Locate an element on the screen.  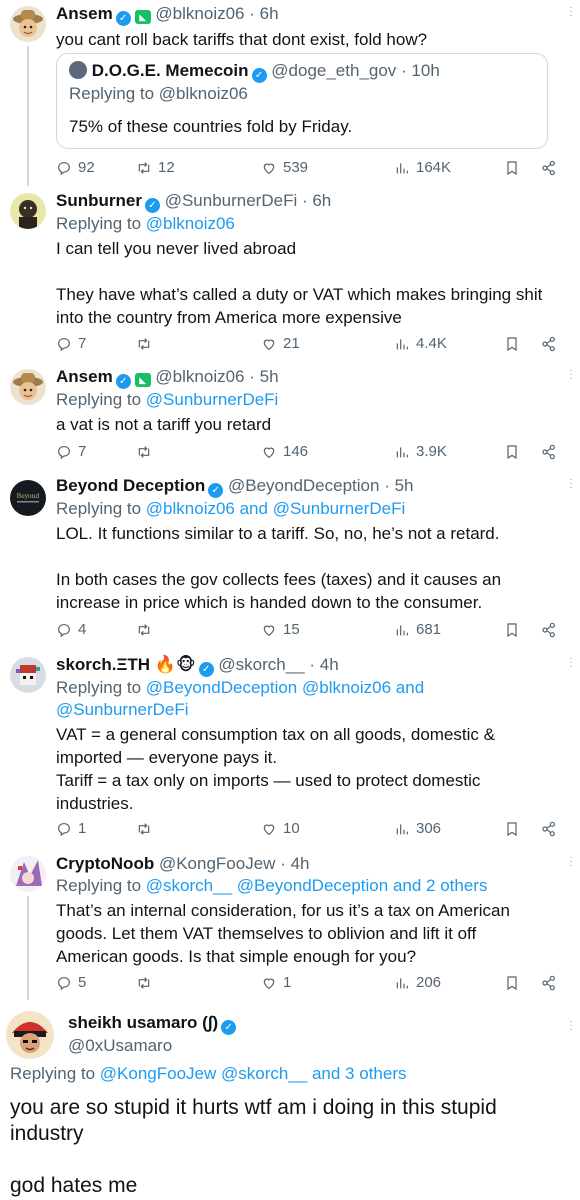
views-button: 306 is located at coordinates (417, 829).